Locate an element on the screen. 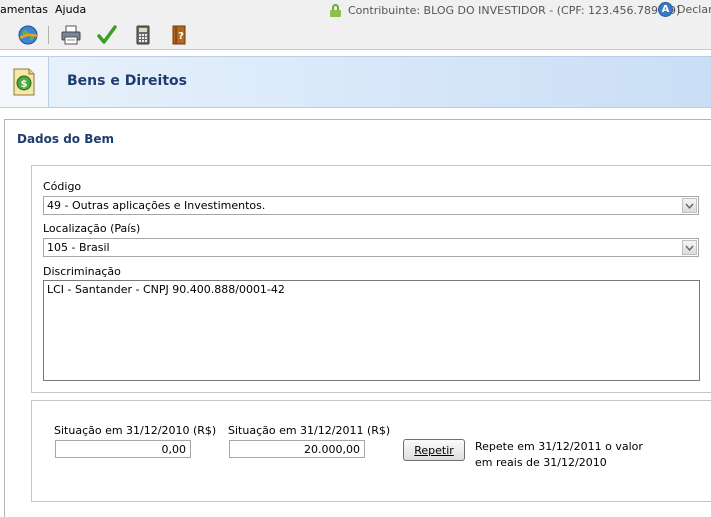 This screenshot has width=711, height=517. discriminacao-label: Discriminação is located at coordinates (82, 271).